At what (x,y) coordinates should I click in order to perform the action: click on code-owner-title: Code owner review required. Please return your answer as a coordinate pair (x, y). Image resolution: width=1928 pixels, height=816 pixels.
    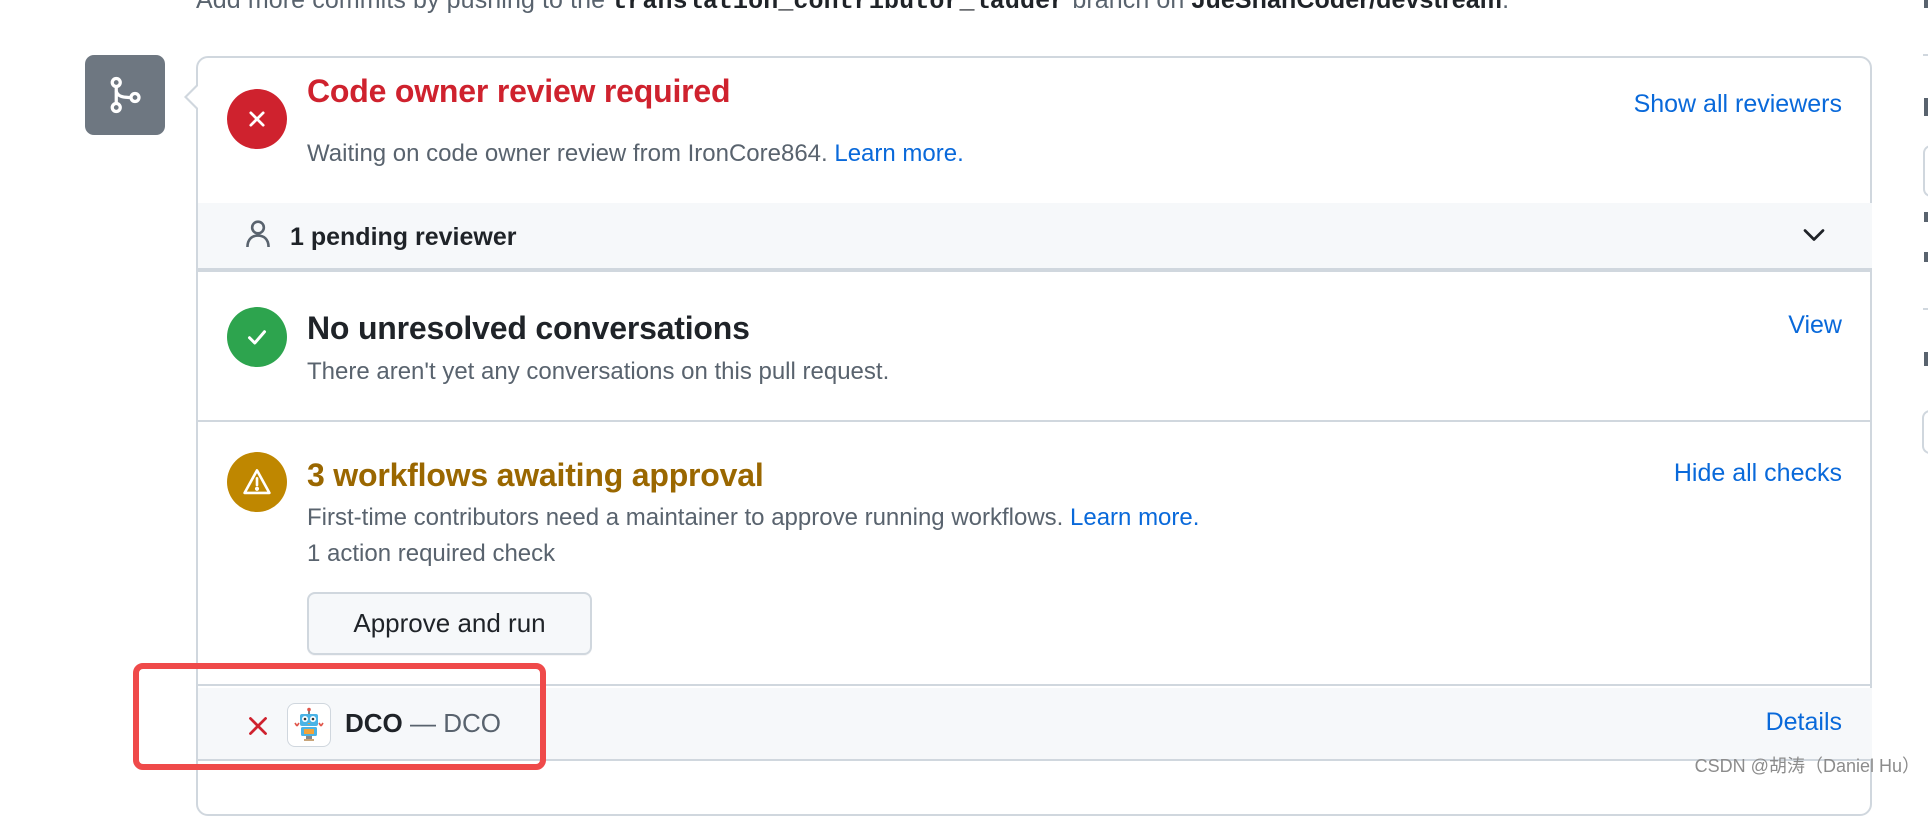
    Looking at the image, I should click on (519, 91).